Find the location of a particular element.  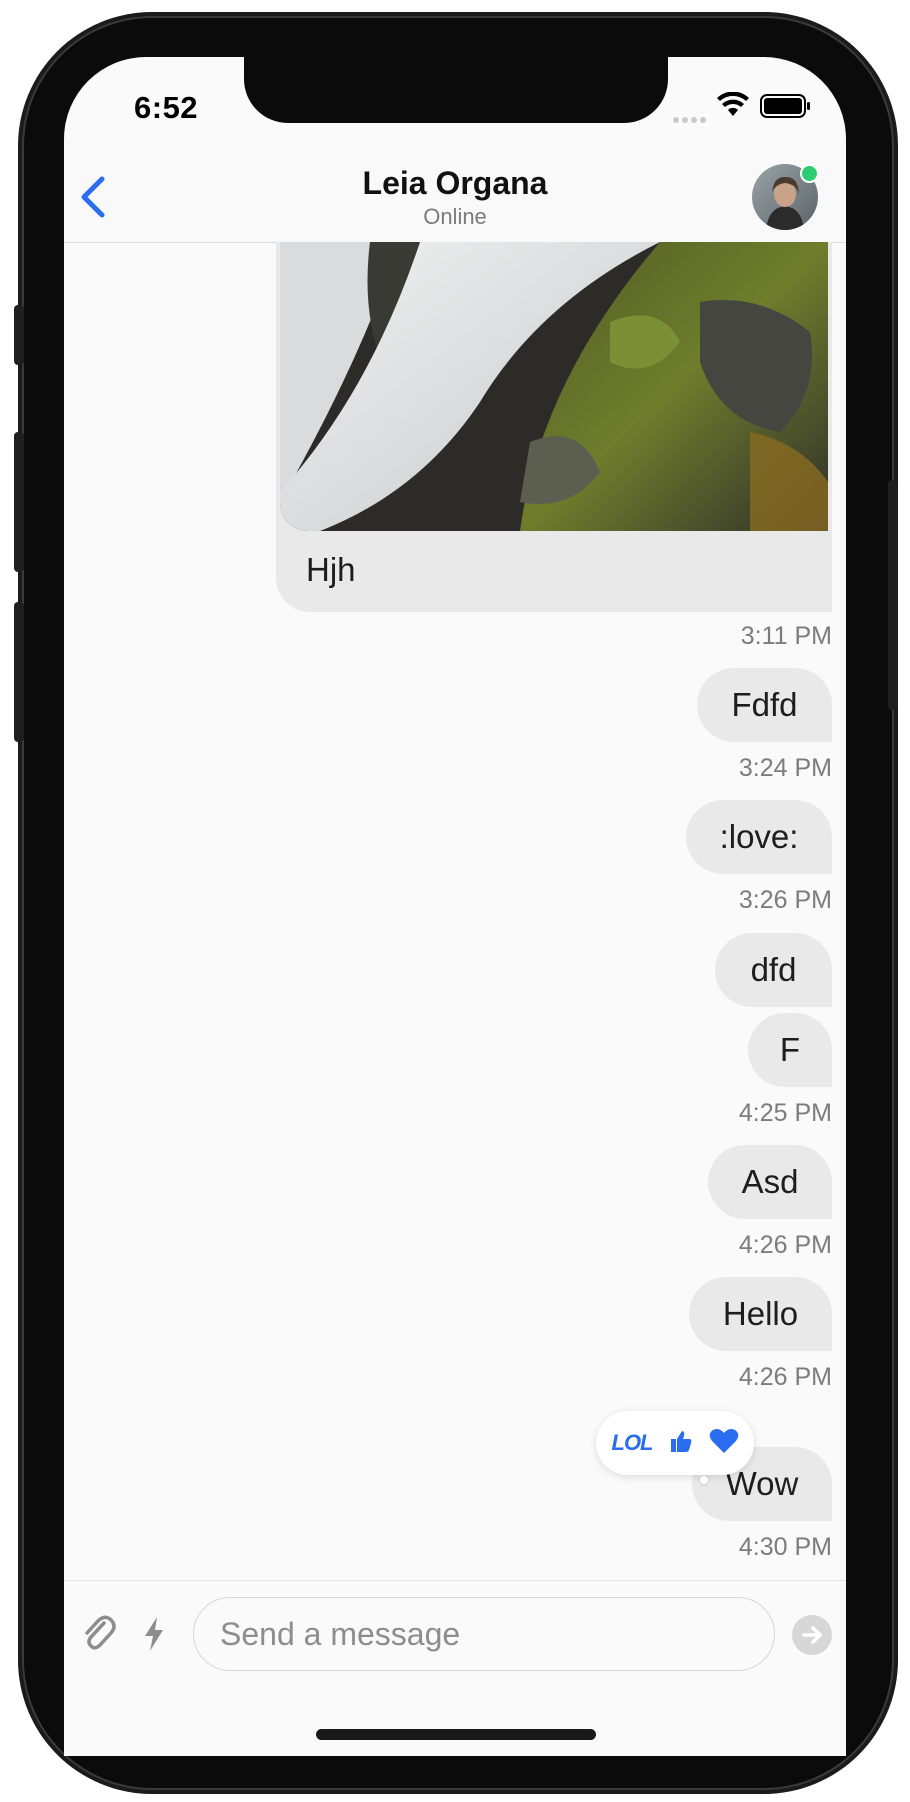

attachment-icon is located at coordinates (99, 1636).